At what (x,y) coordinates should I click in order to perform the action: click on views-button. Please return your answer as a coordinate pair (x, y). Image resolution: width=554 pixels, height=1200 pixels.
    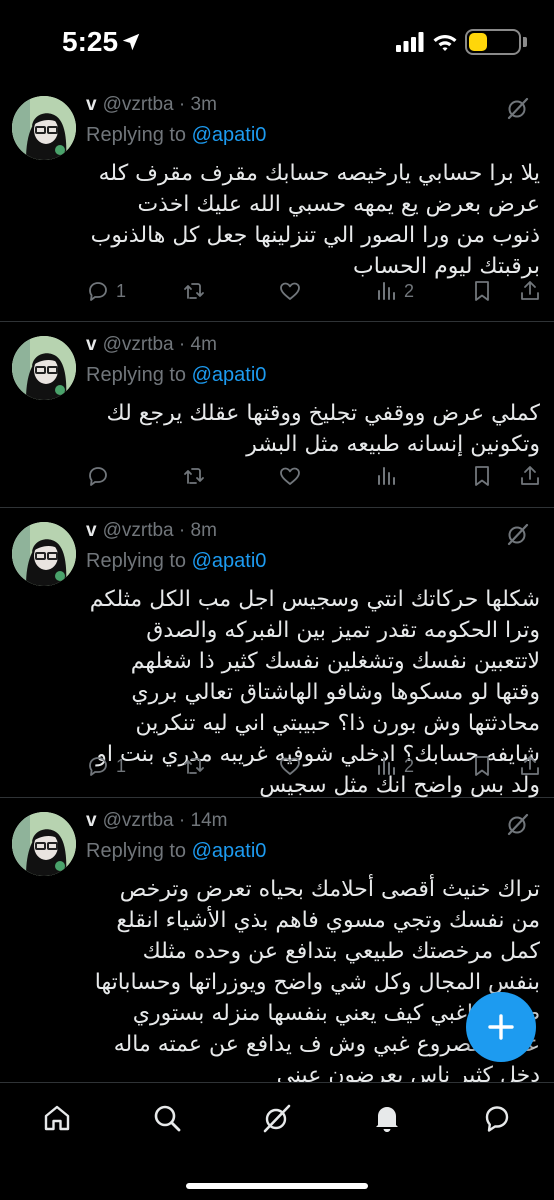
    Looking at the image, I should click on (389, 476).